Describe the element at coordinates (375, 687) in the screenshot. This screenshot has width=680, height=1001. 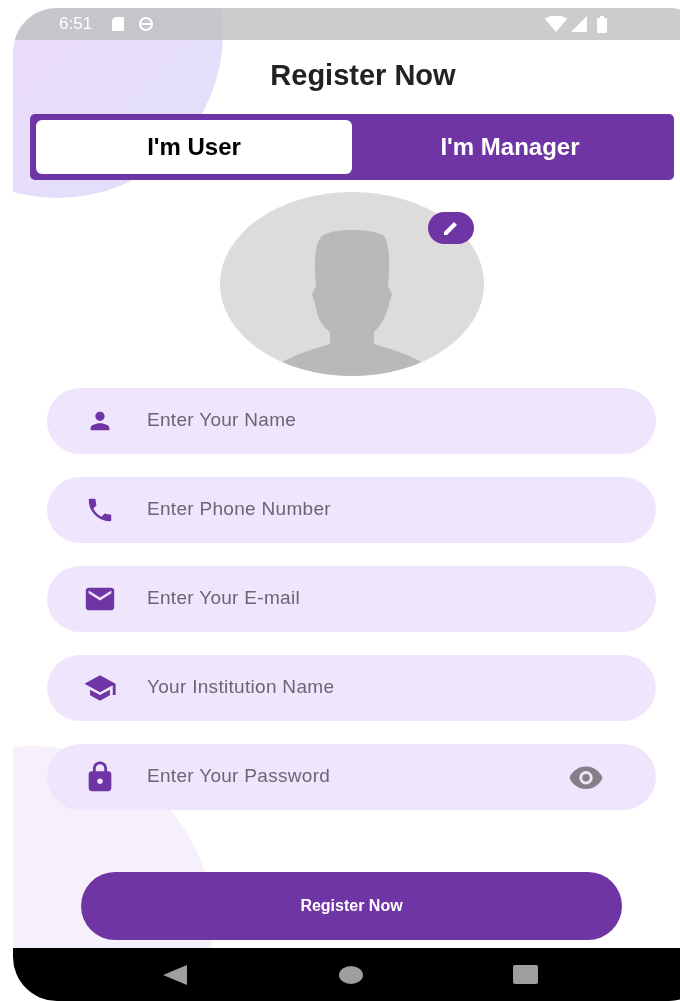
I see `text-input: Your Institution Name` at that location.